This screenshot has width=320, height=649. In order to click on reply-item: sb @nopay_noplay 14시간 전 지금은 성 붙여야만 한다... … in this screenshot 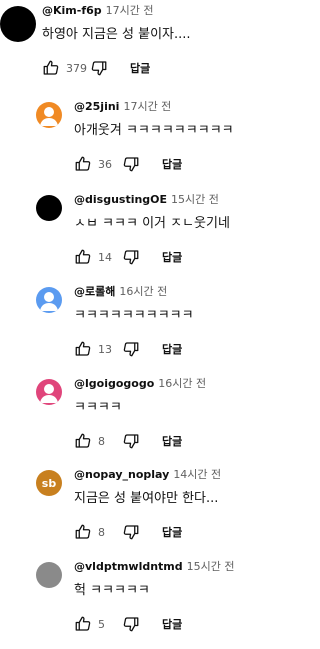, I will do `click(138, 508)`.